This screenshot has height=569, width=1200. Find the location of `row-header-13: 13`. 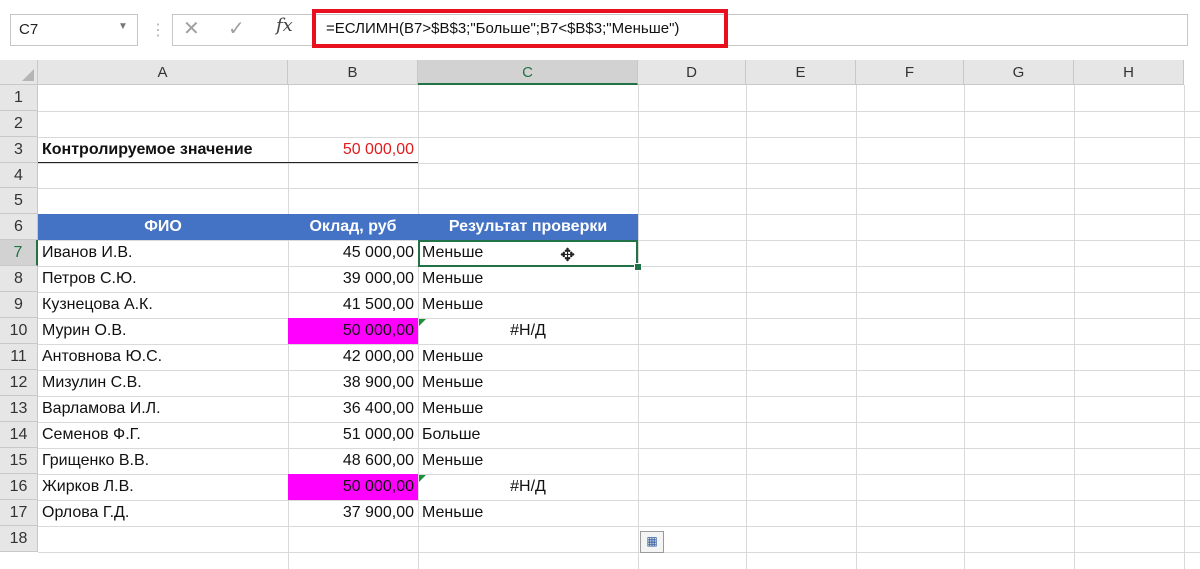

row-header-13: 13 is located at coordinates (19, 409).